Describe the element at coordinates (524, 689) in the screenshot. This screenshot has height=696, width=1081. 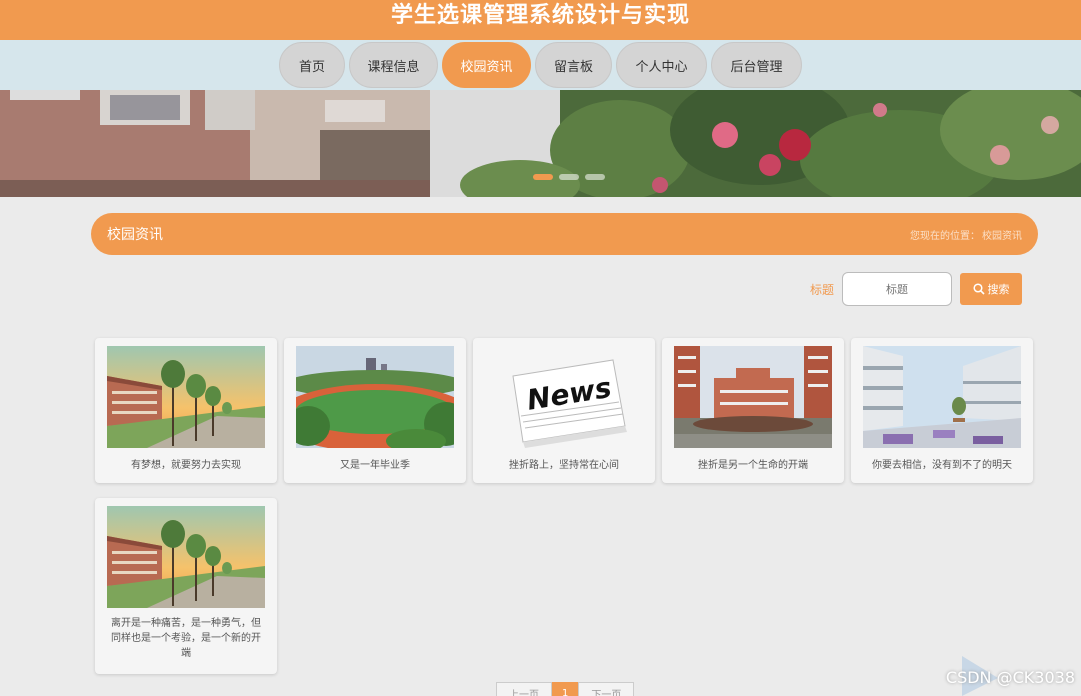
I see `prev-page-button: 上一页` at that location.